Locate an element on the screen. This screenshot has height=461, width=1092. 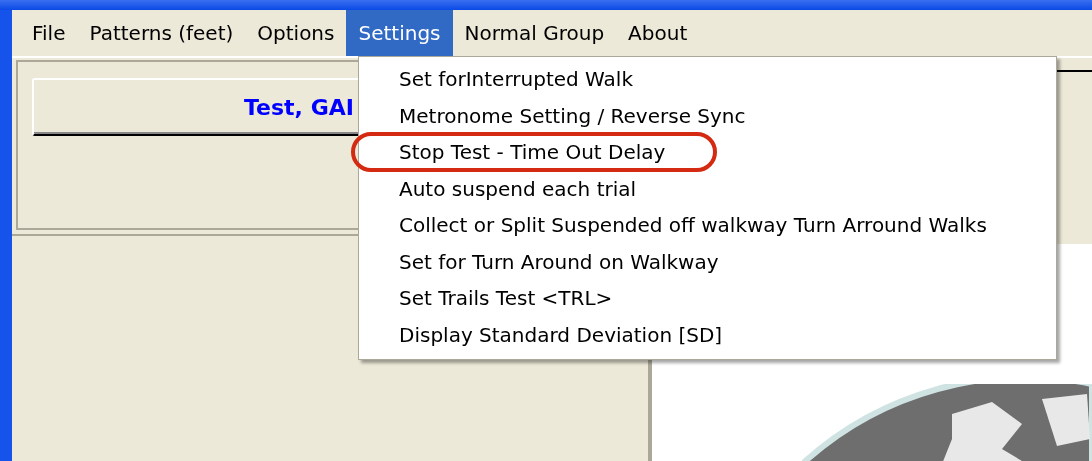
menu-item: Options is located at coordinates (296, 33).